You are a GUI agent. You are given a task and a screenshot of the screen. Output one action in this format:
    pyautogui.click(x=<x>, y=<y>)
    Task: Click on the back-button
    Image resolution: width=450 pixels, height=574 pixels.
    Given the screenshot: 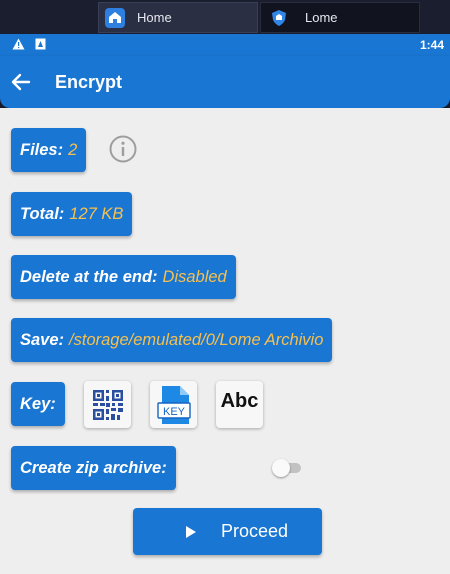 What is the action you would take?
    pyautogui.click(x=21, y=82)
    